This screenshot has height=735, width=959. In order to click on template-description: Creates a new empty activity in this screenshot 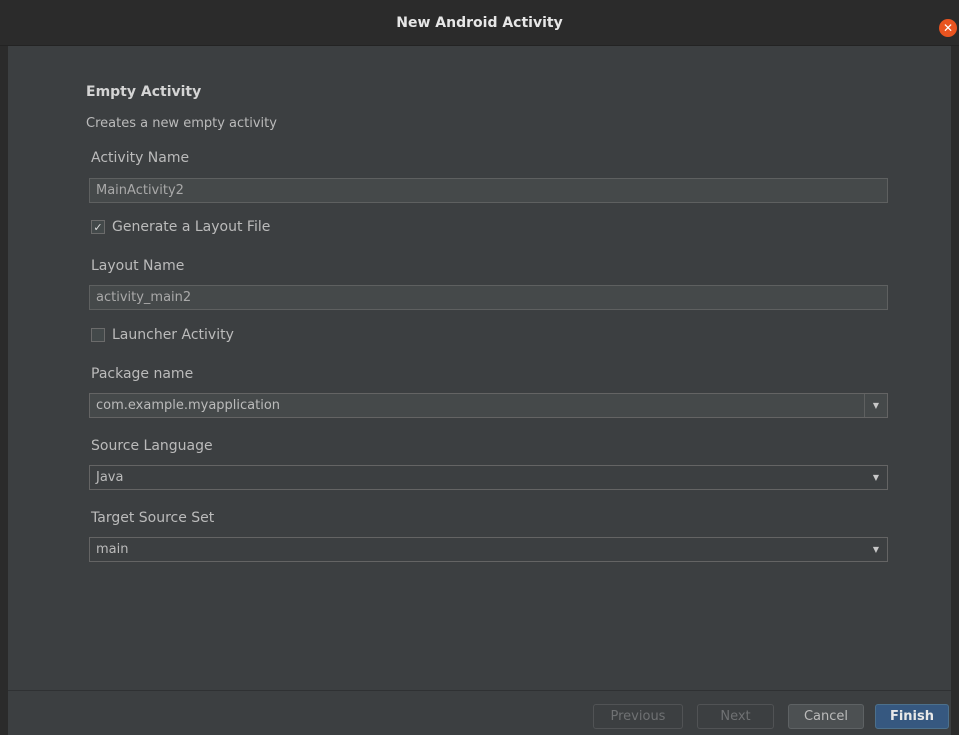, I will do `click(181, 123)`.